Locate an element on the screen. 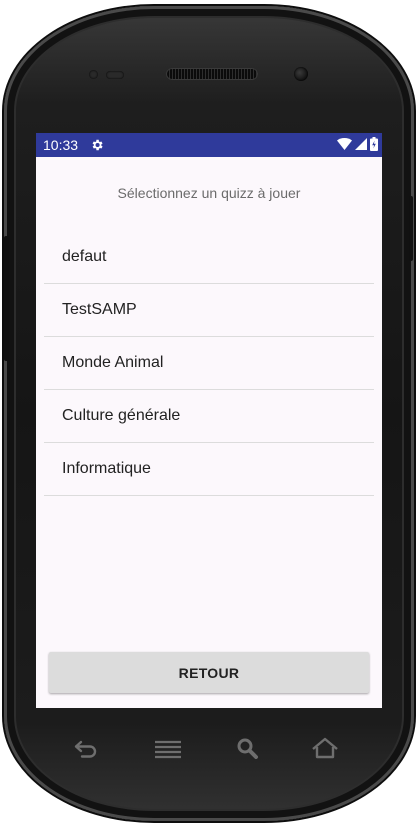 This screenshot has height=827, width=418. search-key-icon is located at coordinates (248, 748).